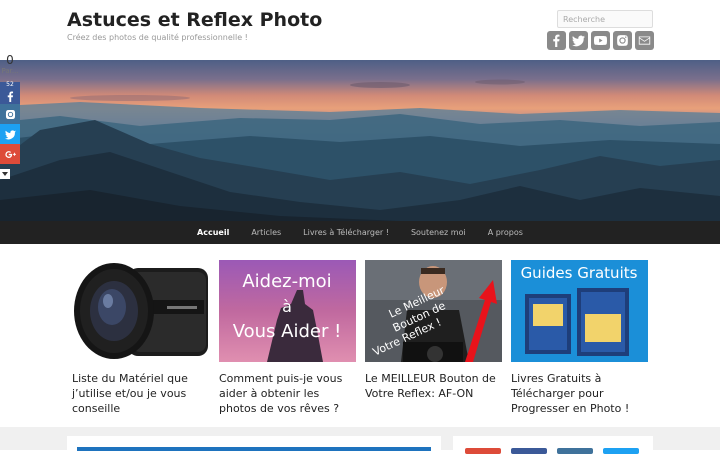 This screenshot has width=720, height=456. Describe the element at coordinates (644, 40) in the screenshot. I see `email-icon` at that location.